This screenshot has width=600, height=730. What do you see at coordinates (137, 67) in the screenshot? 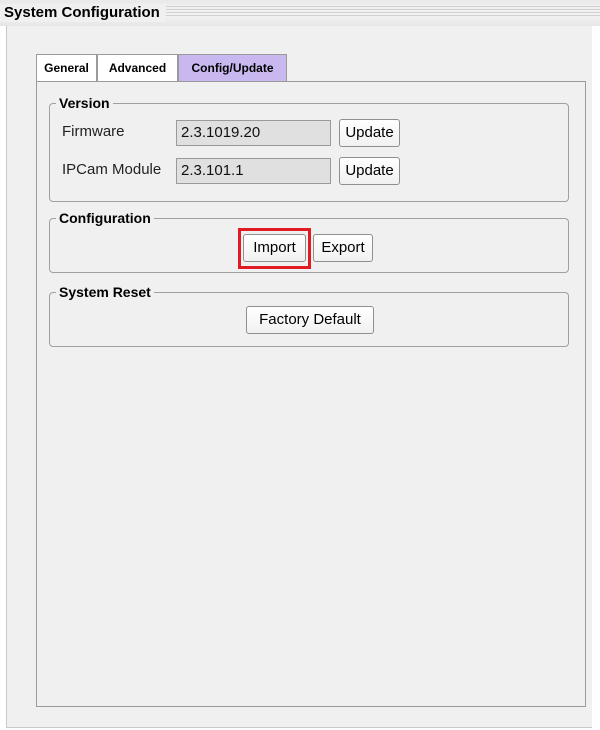
I see `tab-advanced: Advanced` at bounding box center [137, 67].